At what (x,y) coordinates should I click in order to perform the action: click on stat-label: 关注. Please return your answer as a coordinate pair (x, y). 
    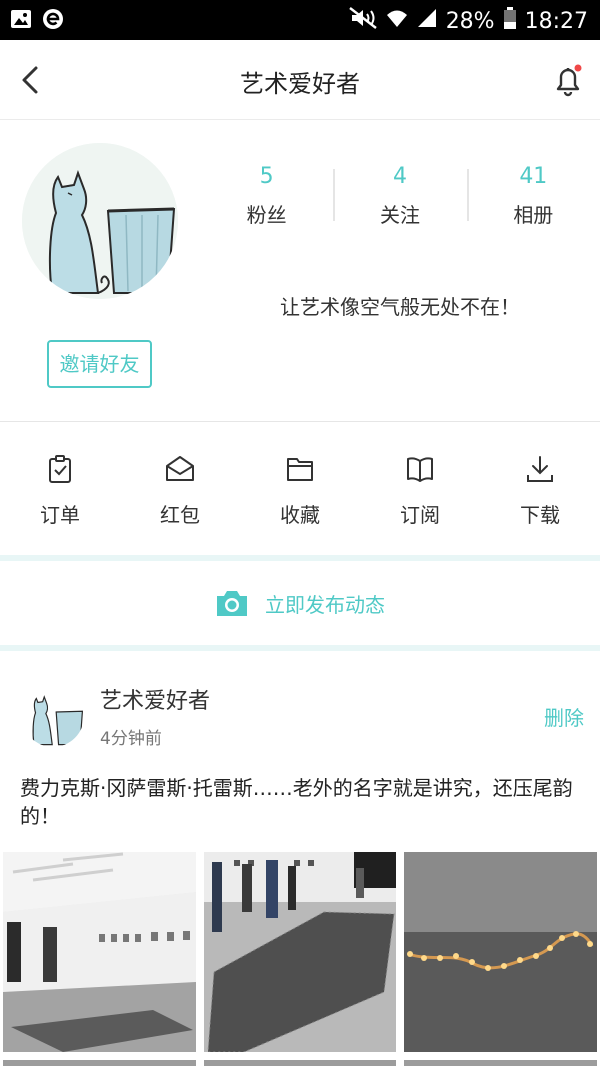
    Looking at the image, I should click on (399, 215).